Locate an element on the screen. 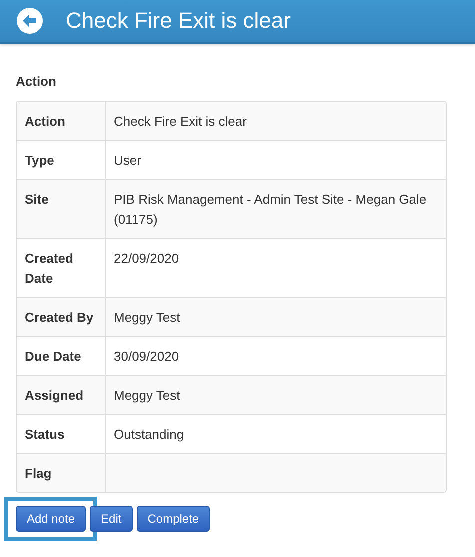  action-button: Complete is located at coordinates (173, 519).